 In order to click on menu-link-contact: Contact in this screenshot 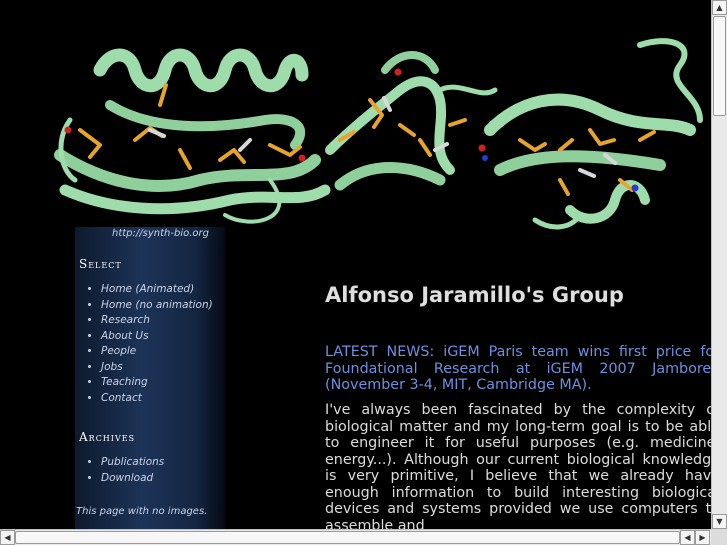, I will do `click(121, 398)`.